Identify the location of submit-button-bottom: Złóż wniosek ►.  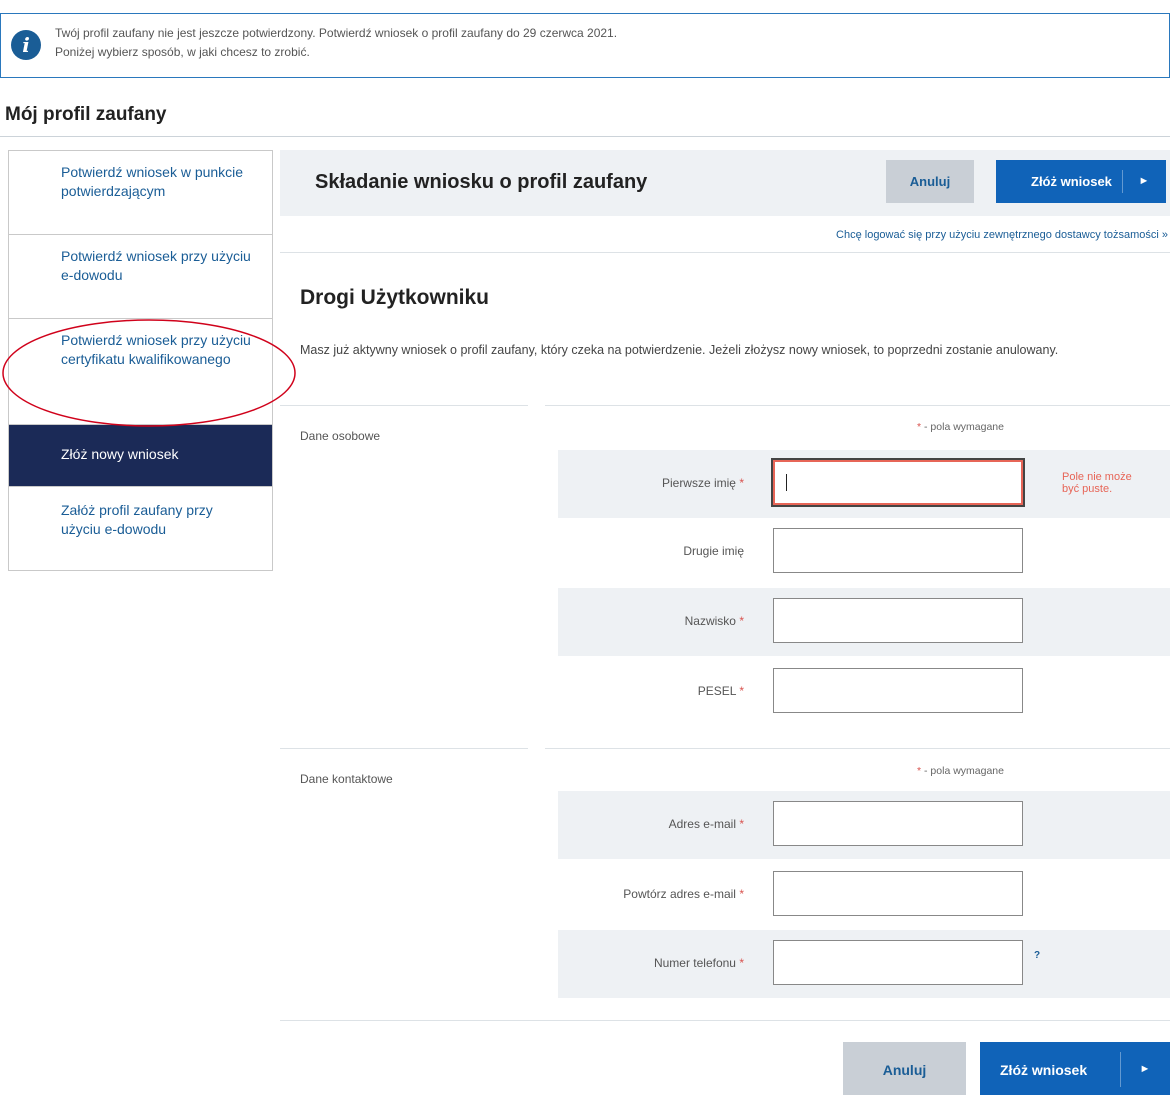
(1075, 1068).